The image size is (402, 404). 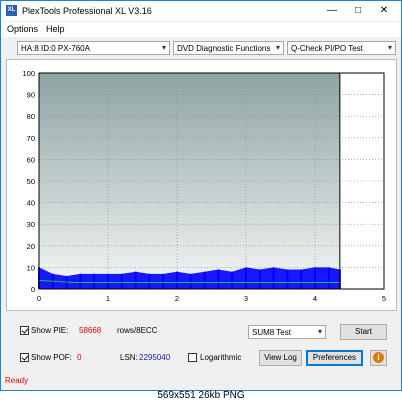 I want to click on x-tick-label: 4, so click(x=315, y=298).